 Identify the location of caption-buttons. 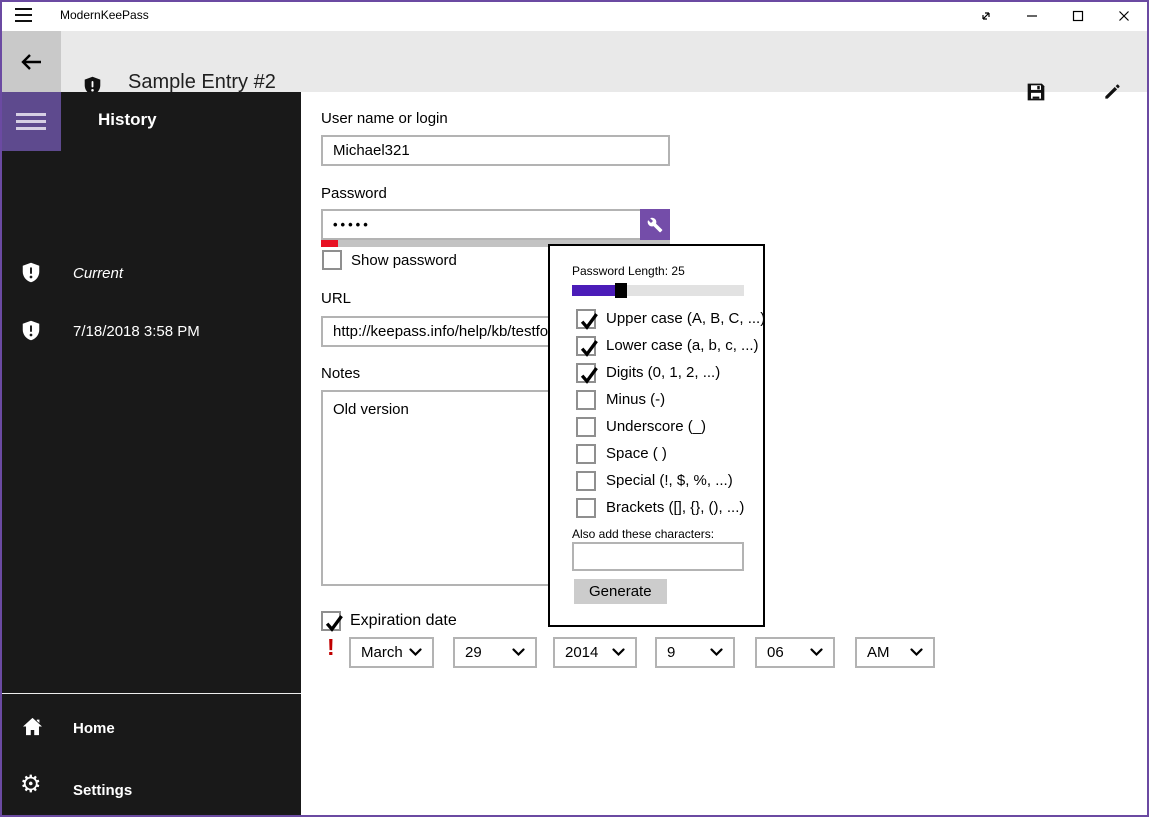
(1055, 16).